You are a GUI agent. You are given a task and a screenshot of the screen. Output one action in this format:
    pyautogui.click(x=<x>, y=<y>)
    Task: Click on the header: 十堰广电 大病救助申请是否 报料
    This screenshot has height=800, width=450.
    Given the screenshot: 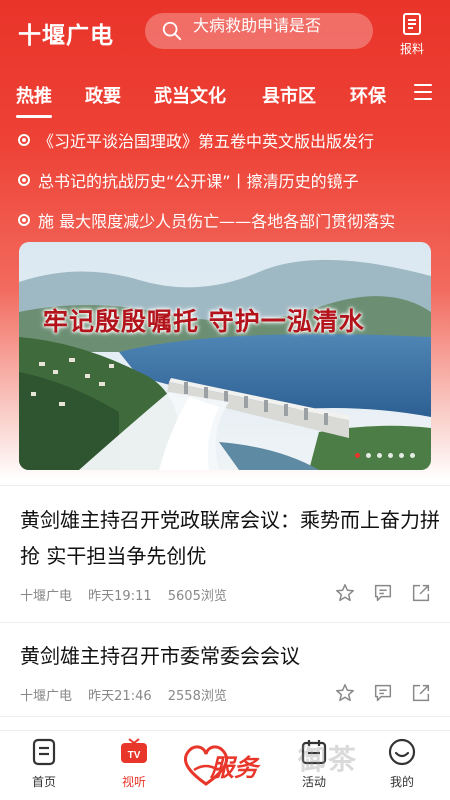 What is the action you would take?
    pyautogui.click(x=225, y=33)
    